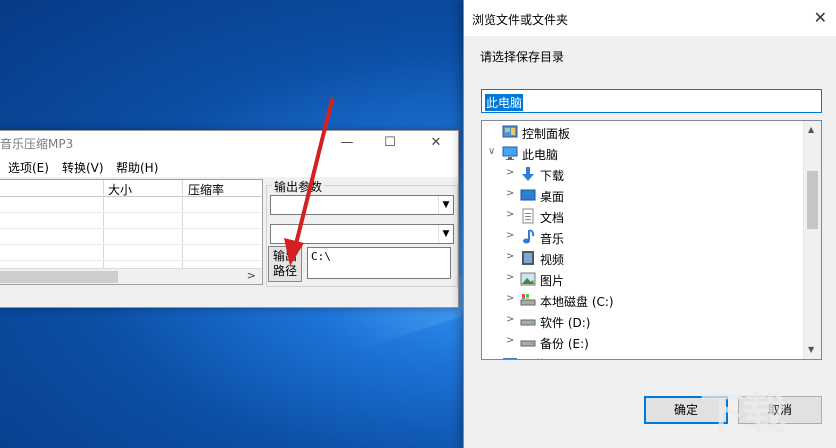  Describe the element at coordinates (294, 252) in the screenshot. I see `arrow-head` at that location.